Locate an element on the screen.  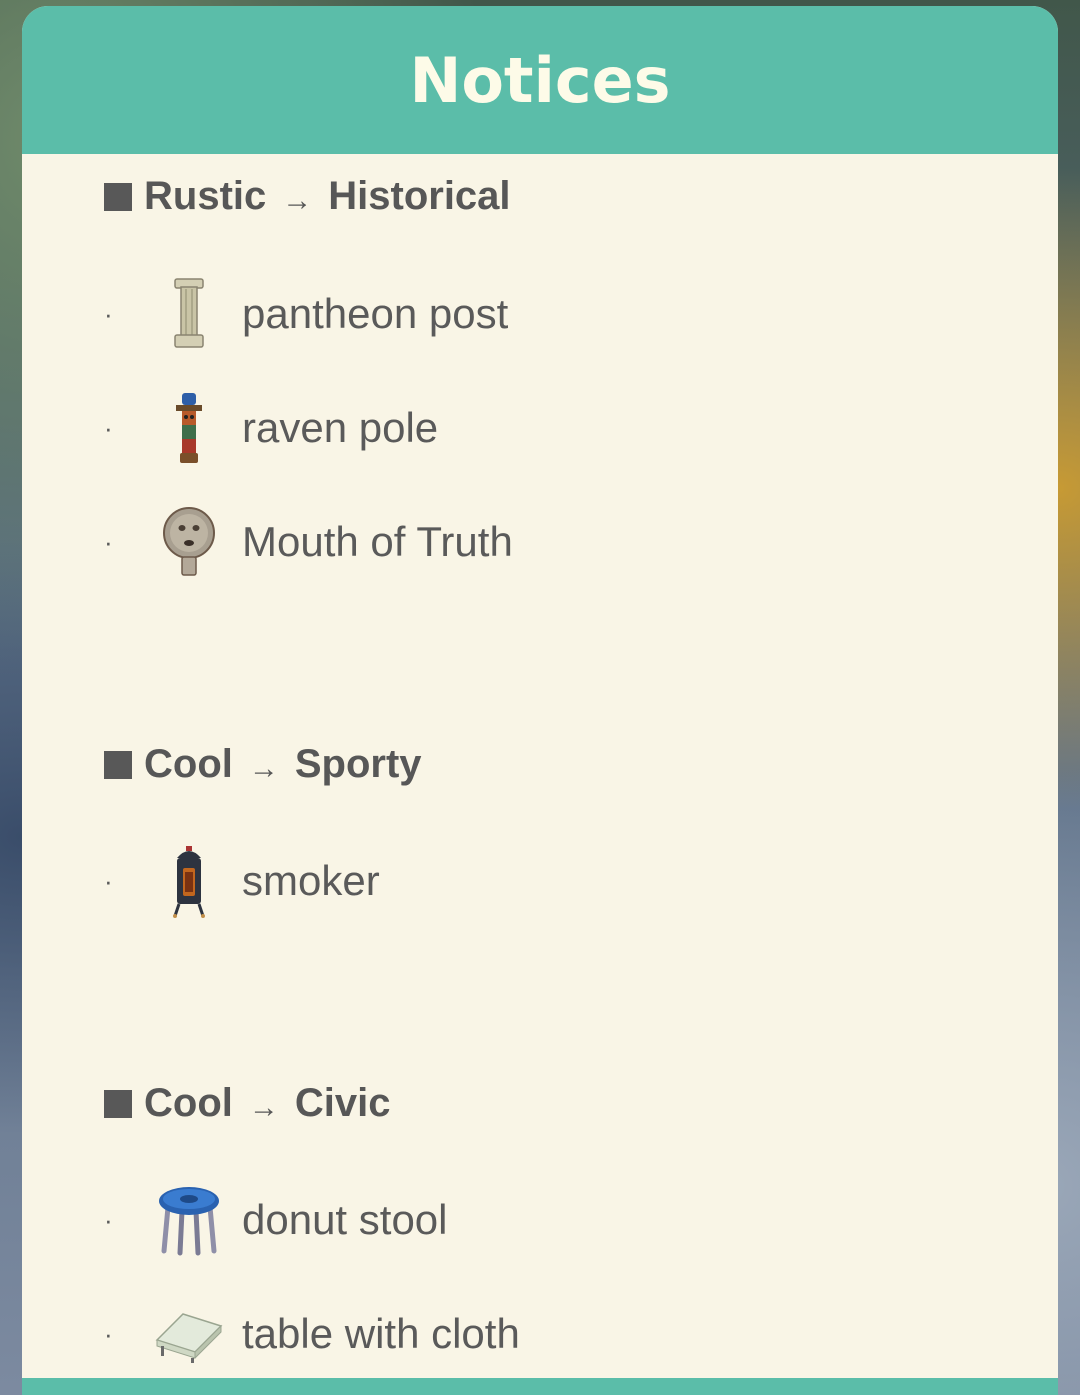
page-title: Notices is located at coordinates (540, 80).